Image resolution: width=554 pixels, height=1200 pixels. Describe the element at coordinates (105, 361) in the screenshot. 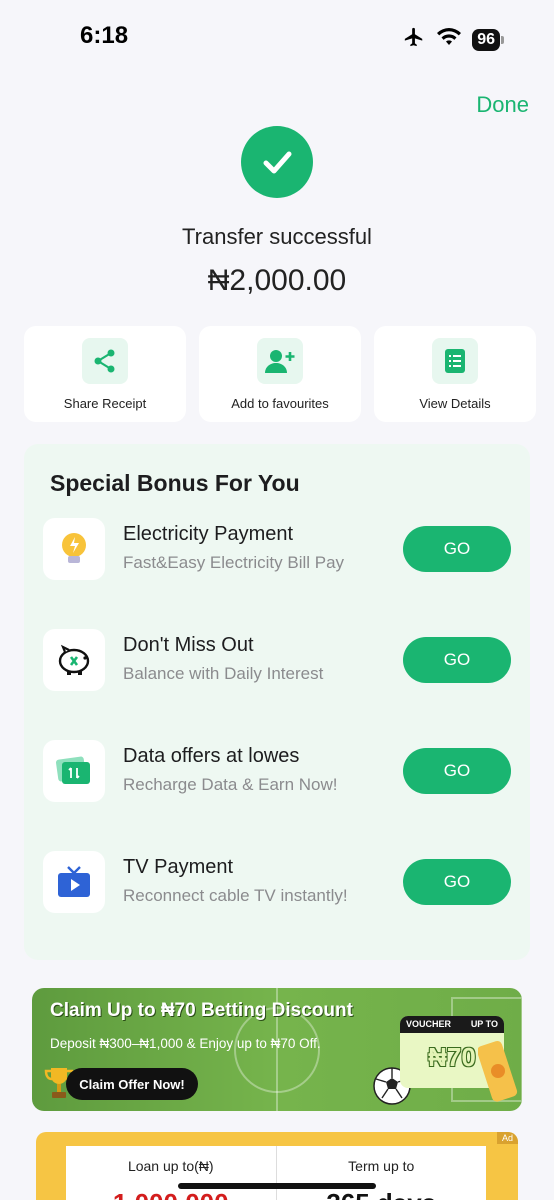

I see `share-icon` at that location.